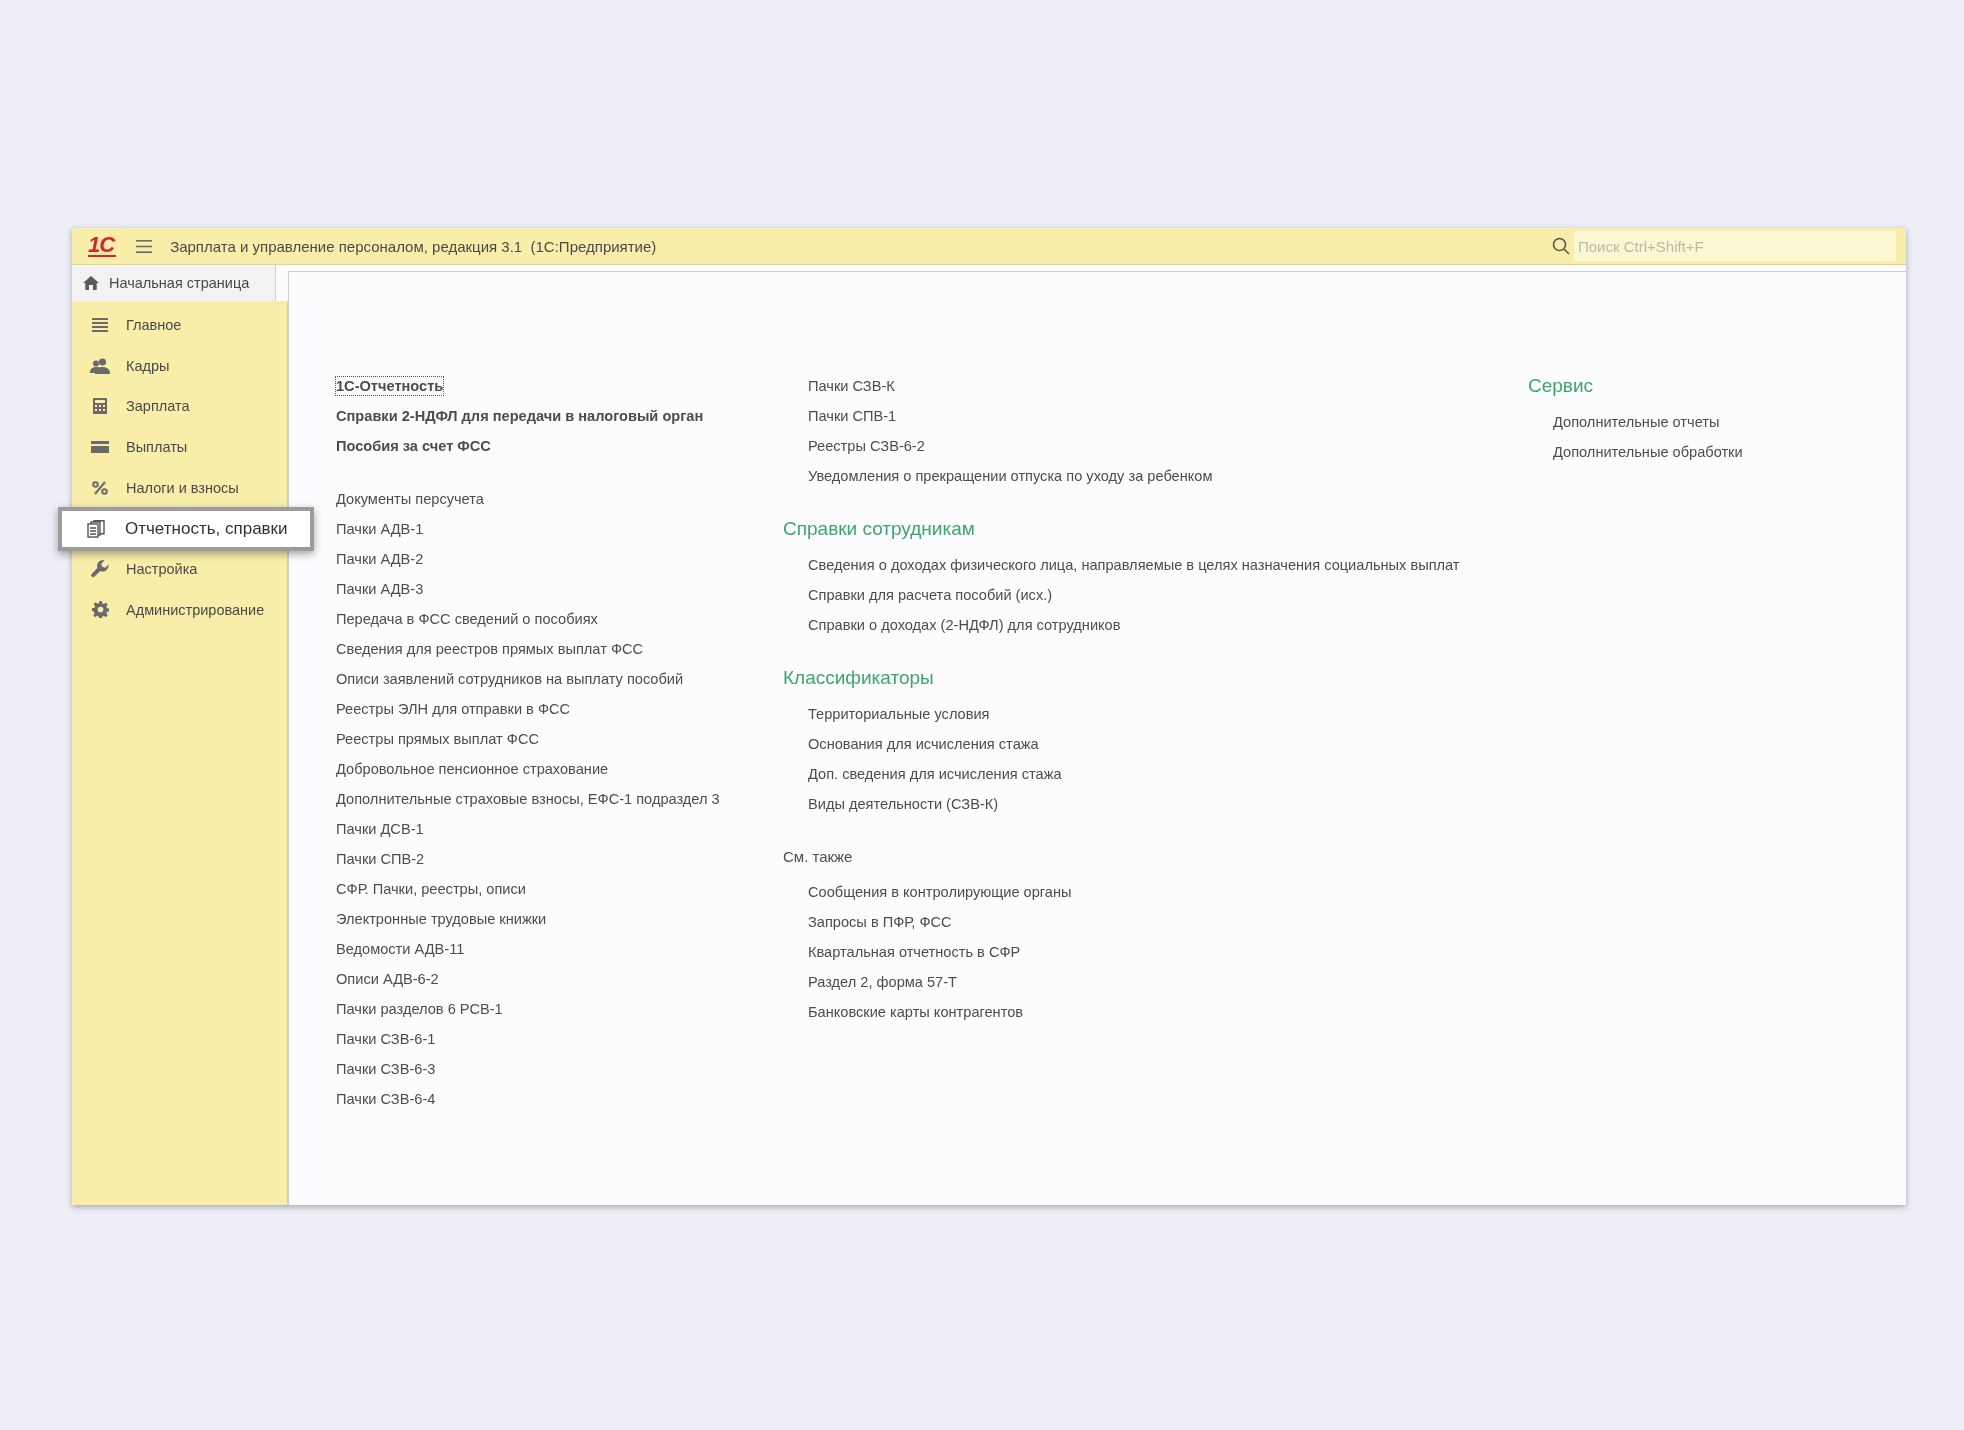  Describe the element at coordinates (386, 1069) in the screenshot. I see `menu-link: Пачки СЗВ-6-3` at that location.